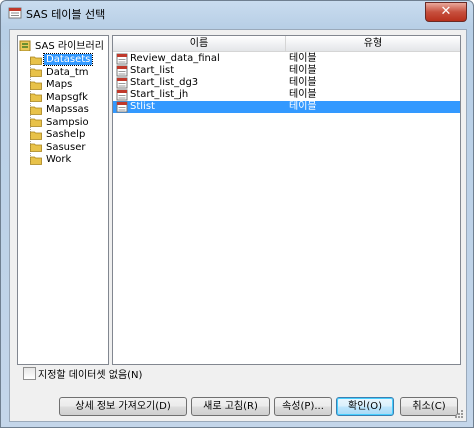 This screenshot has width=474, height=428. Describe the element at coordinates (90, 375) in the screenshot. I see `no-dataset-label: 지정할 데이터셋 없음(N)` at that location.